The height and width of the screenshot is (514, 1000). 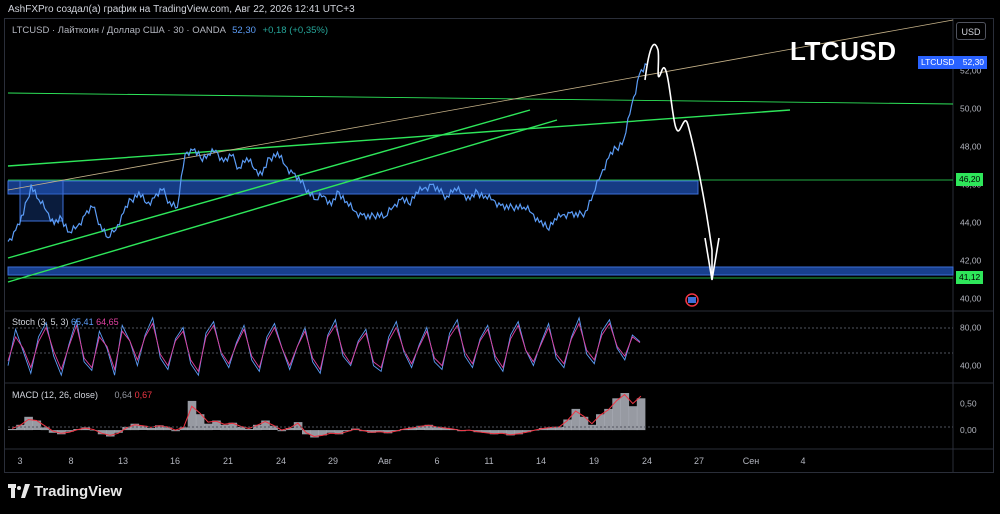 What do you see at coordinates (971, 366) in the screenshot?
I see `stoch-tick-label: 40,00` at bounding box center [971, 366].